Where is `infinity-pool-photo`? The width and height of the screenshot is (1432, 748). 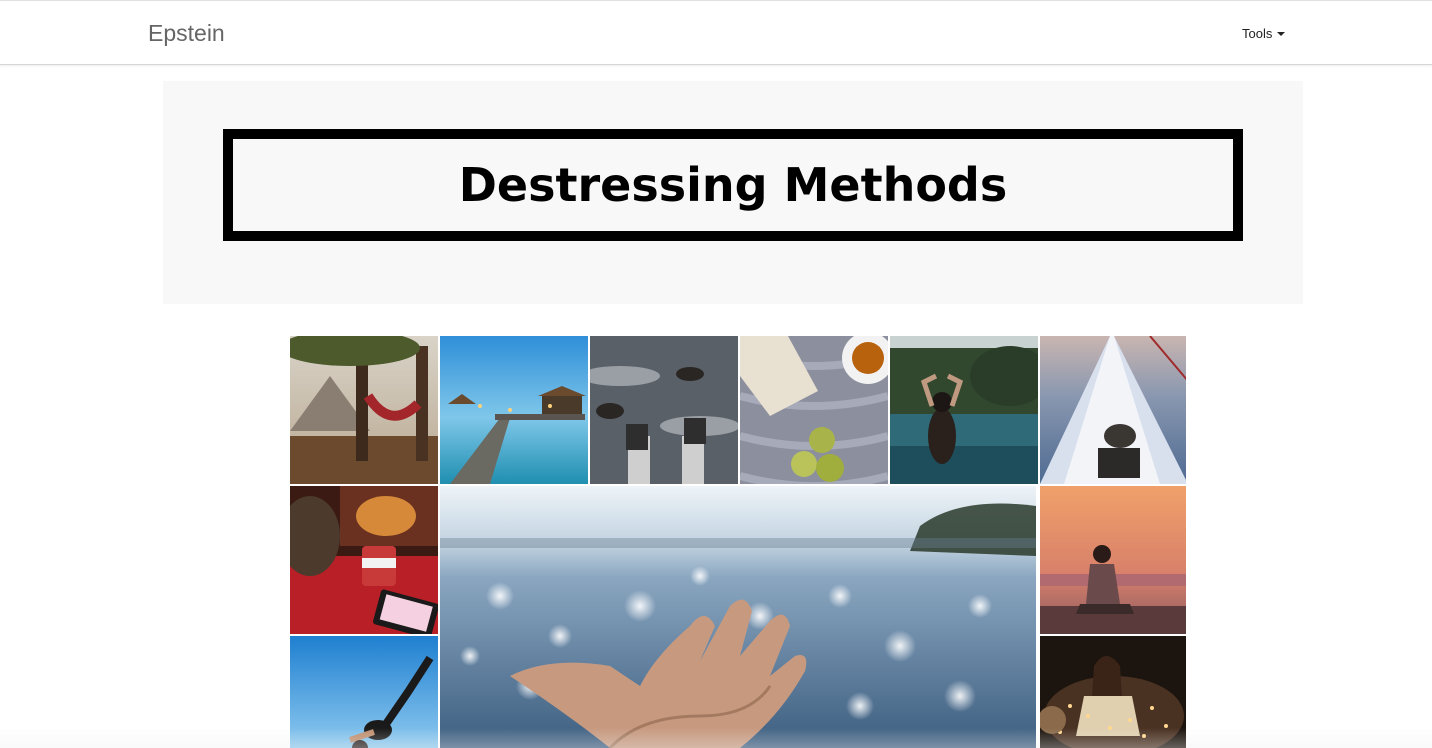 infinity-pool-photo is located at coordinates (964, 410).